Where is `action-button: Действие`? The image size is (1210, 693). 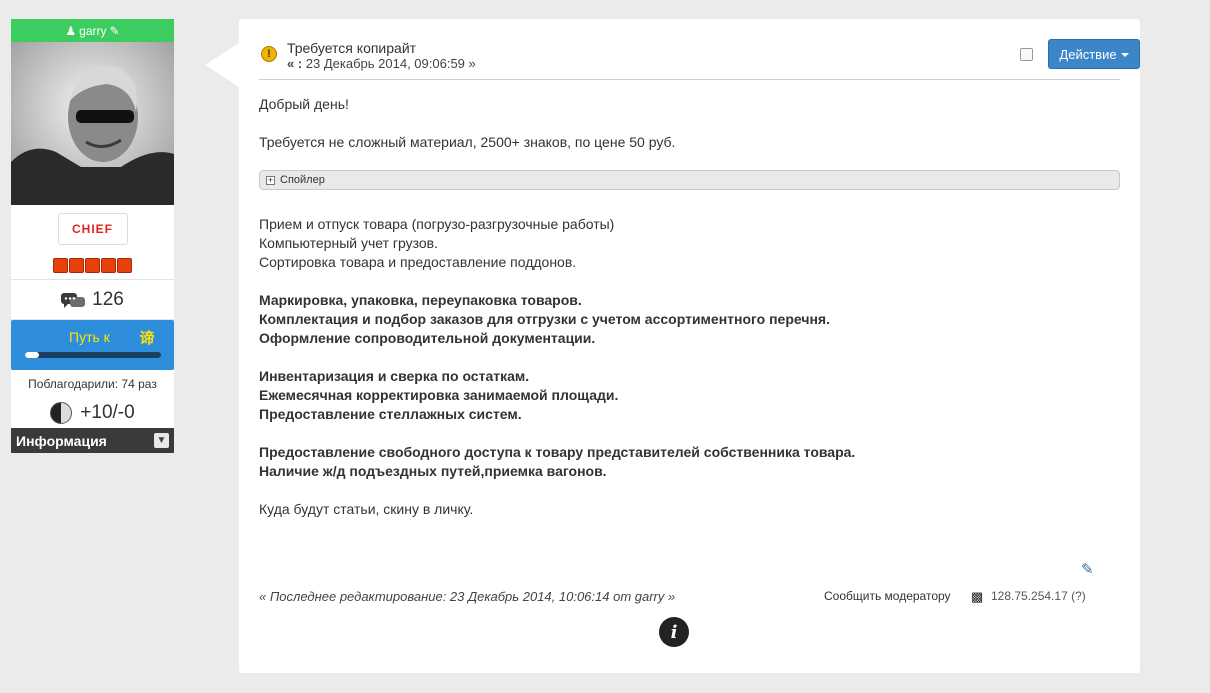
action-button: Действие is located at coordinates (1094, 54).